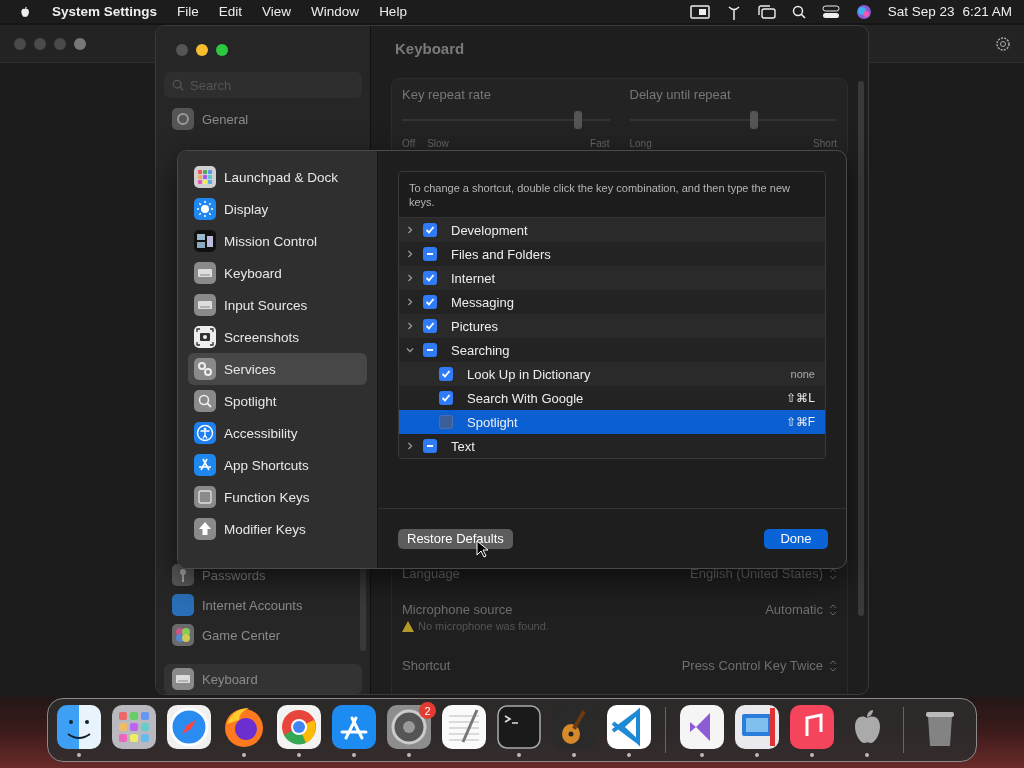  I want to click on screen-icon, so click(699, 11).